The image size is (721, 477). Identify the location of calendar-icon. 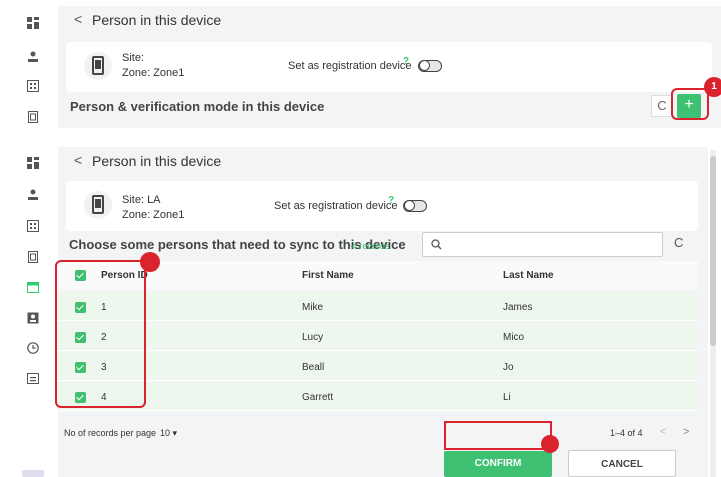
(33, 287).